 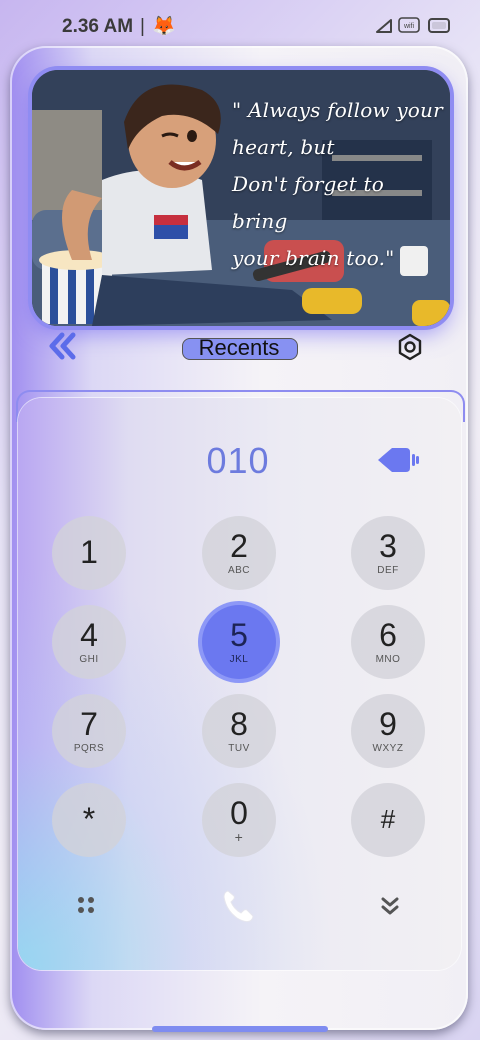 I want to click on dialpad-key-2: 2 ABC, so click(x=239, y=553).